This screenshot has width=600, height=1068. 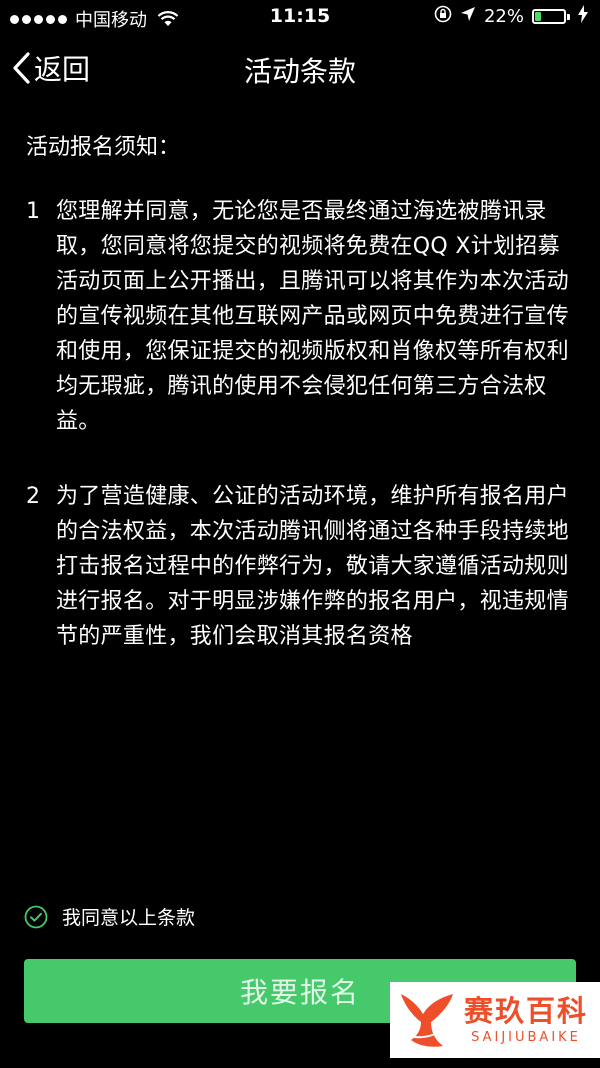 I want to click on status-right: 22%, so click(x=511, y=16).